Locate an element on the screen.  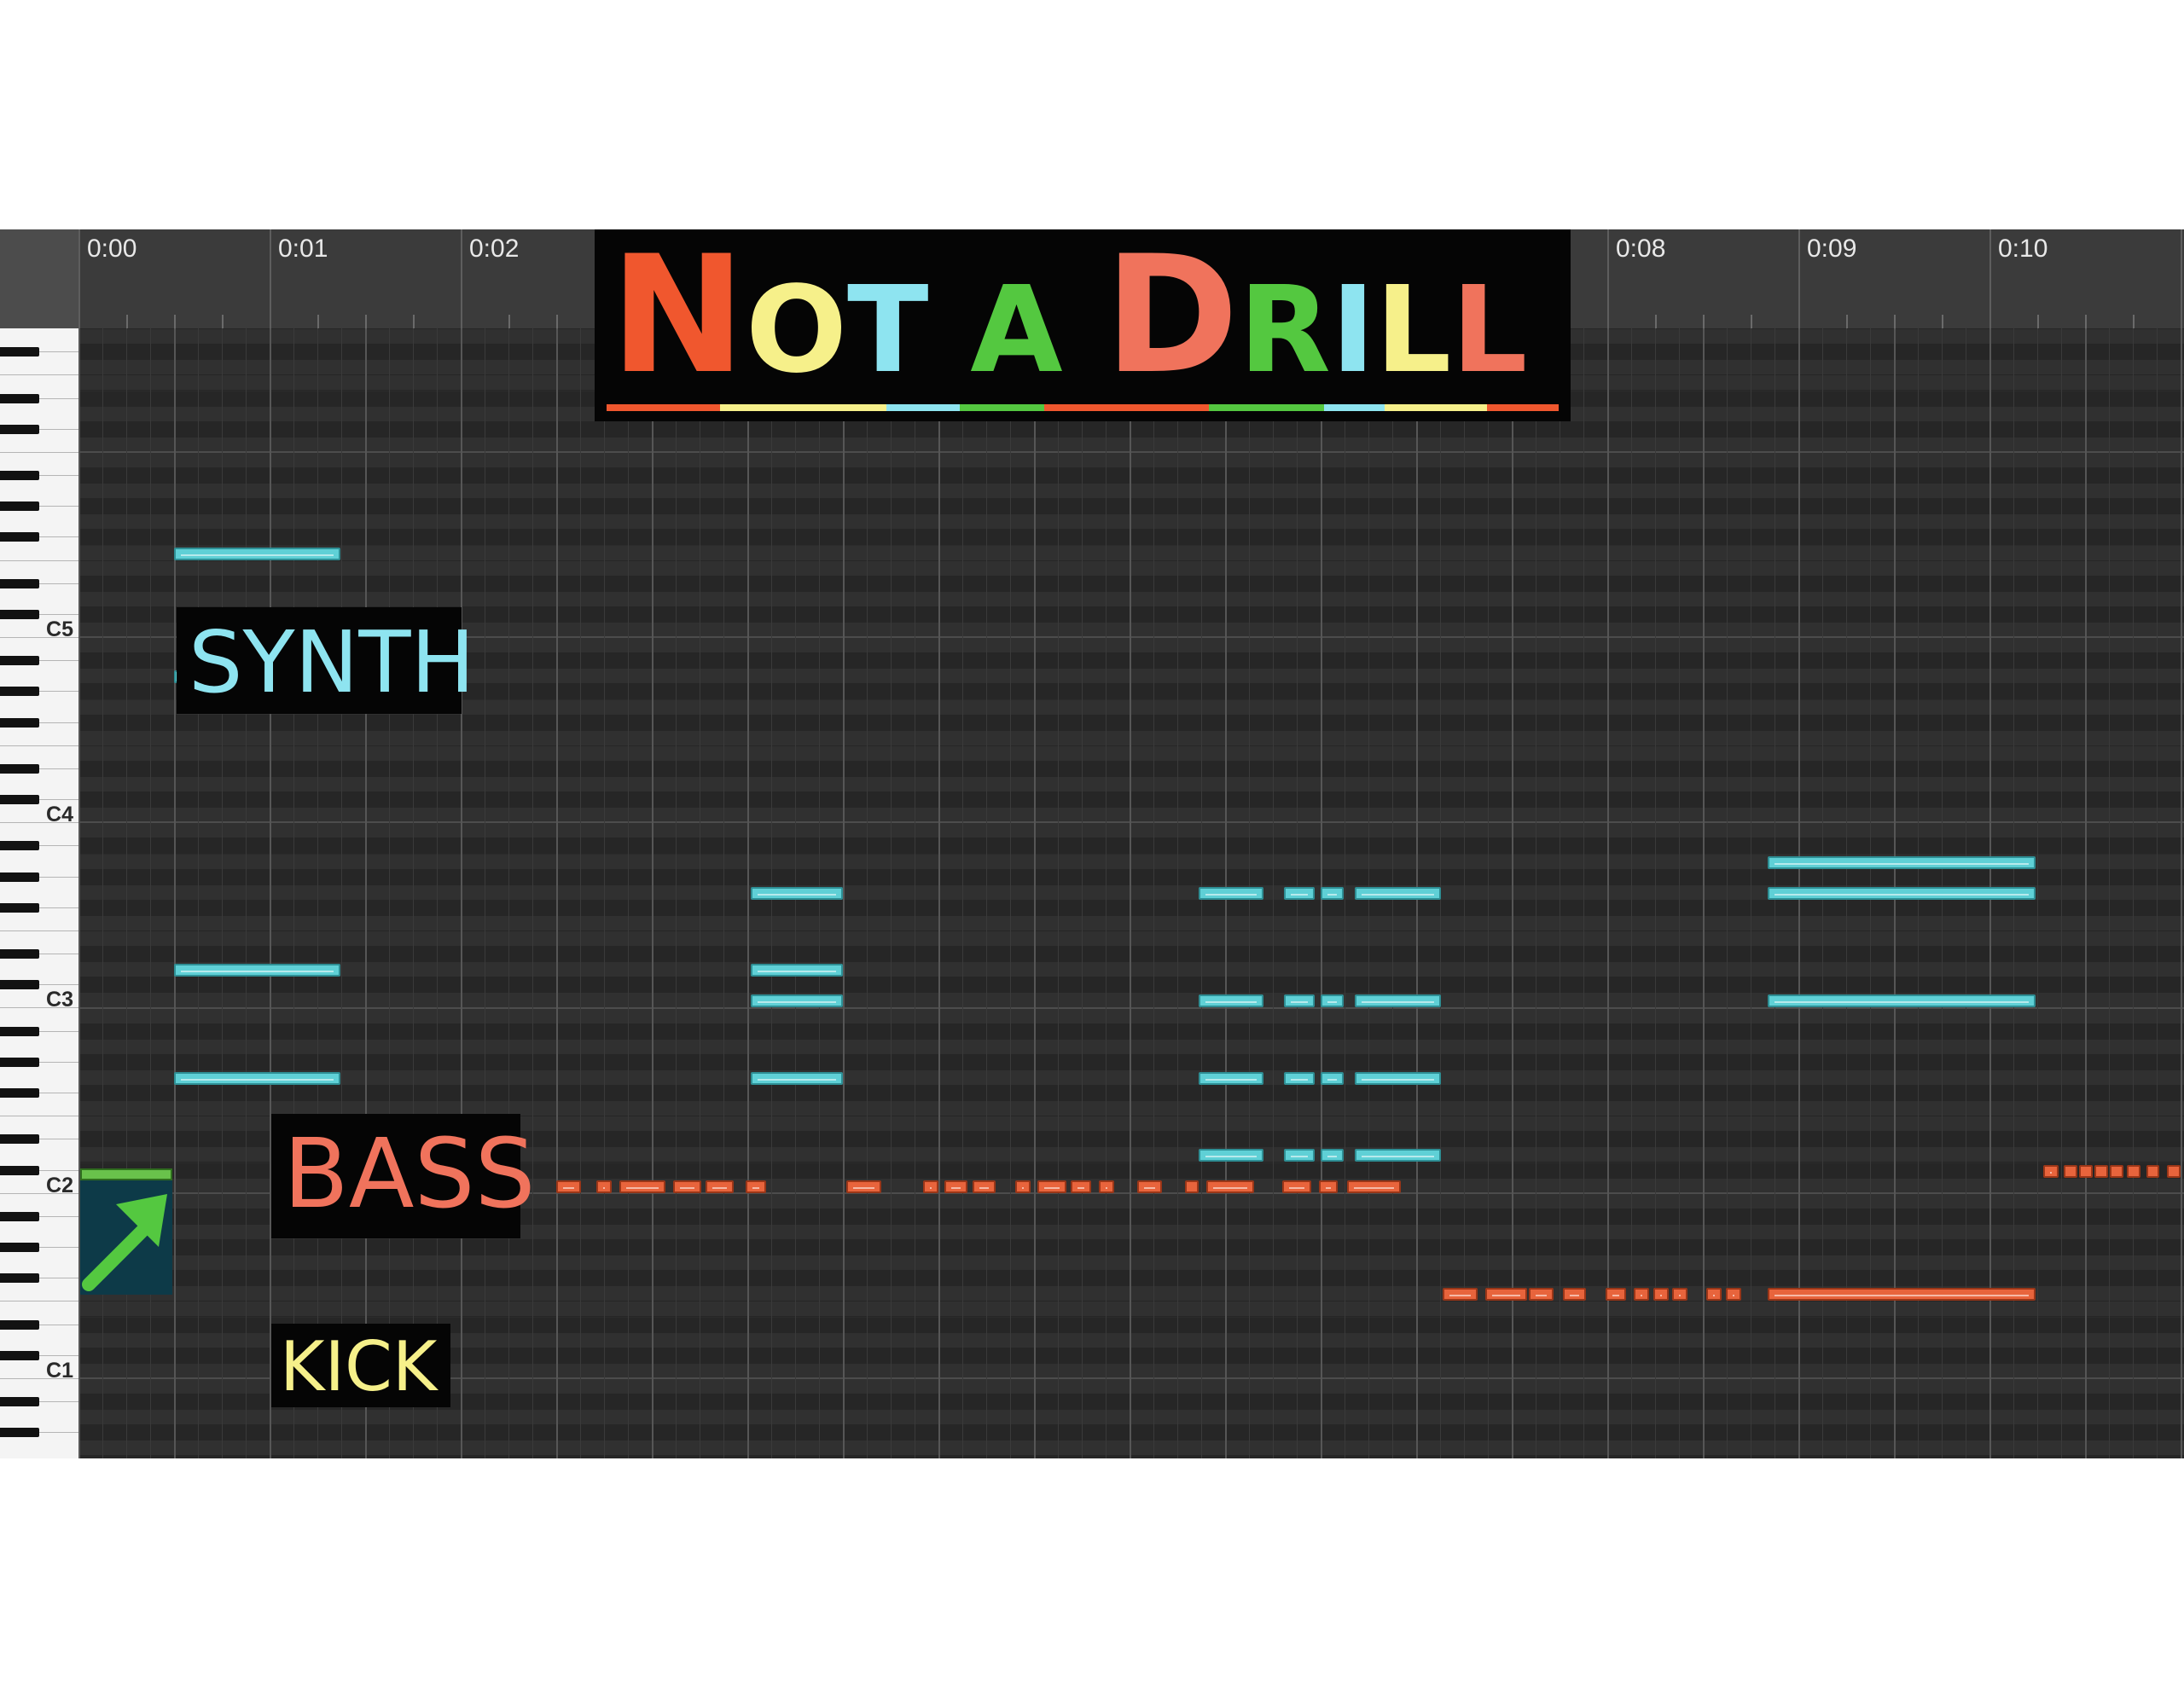
piano-keyboard: C5C4C3C2C1C0 is located at coordinates (39, 893).